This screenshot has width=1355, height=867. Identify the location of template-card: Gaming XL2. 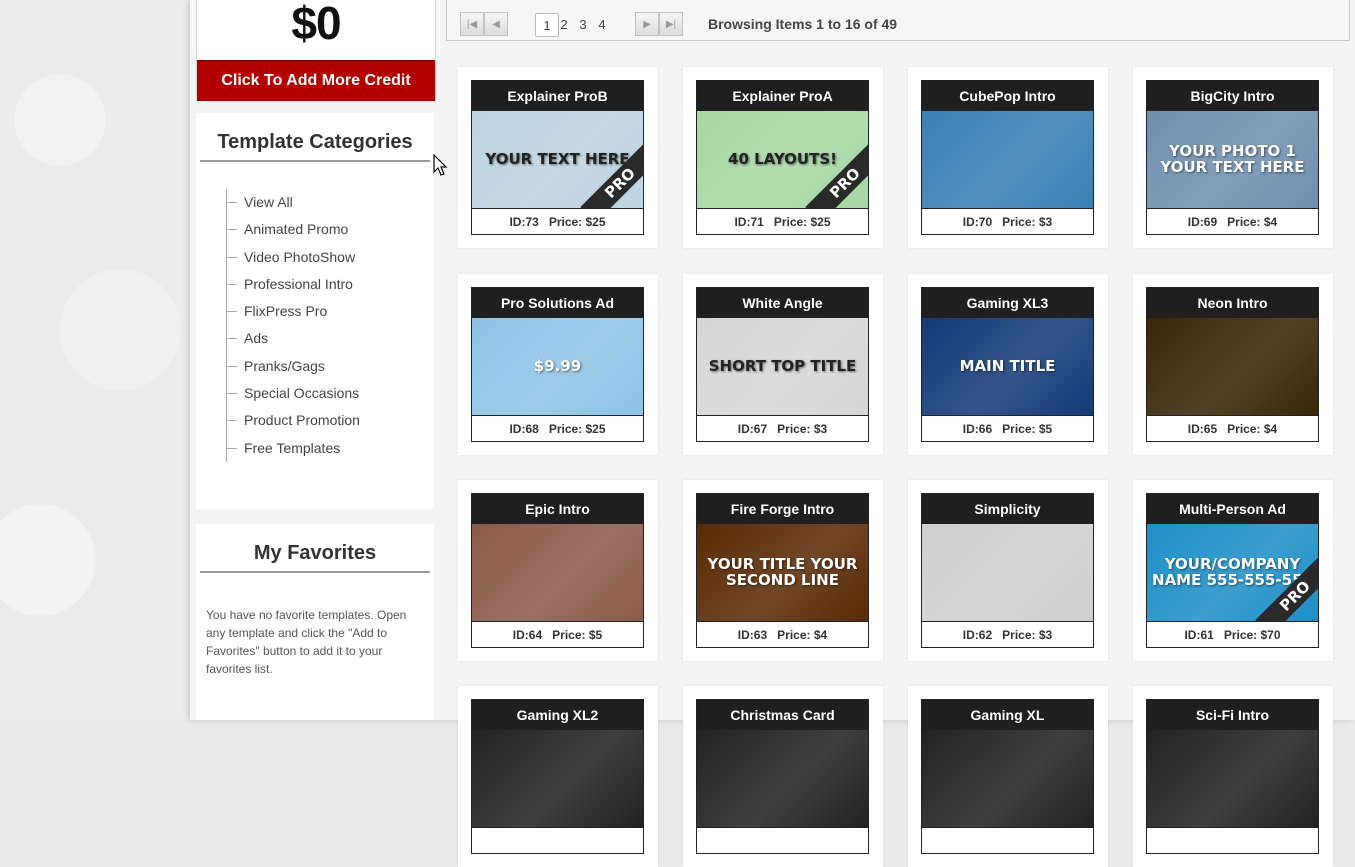
(558, 776).